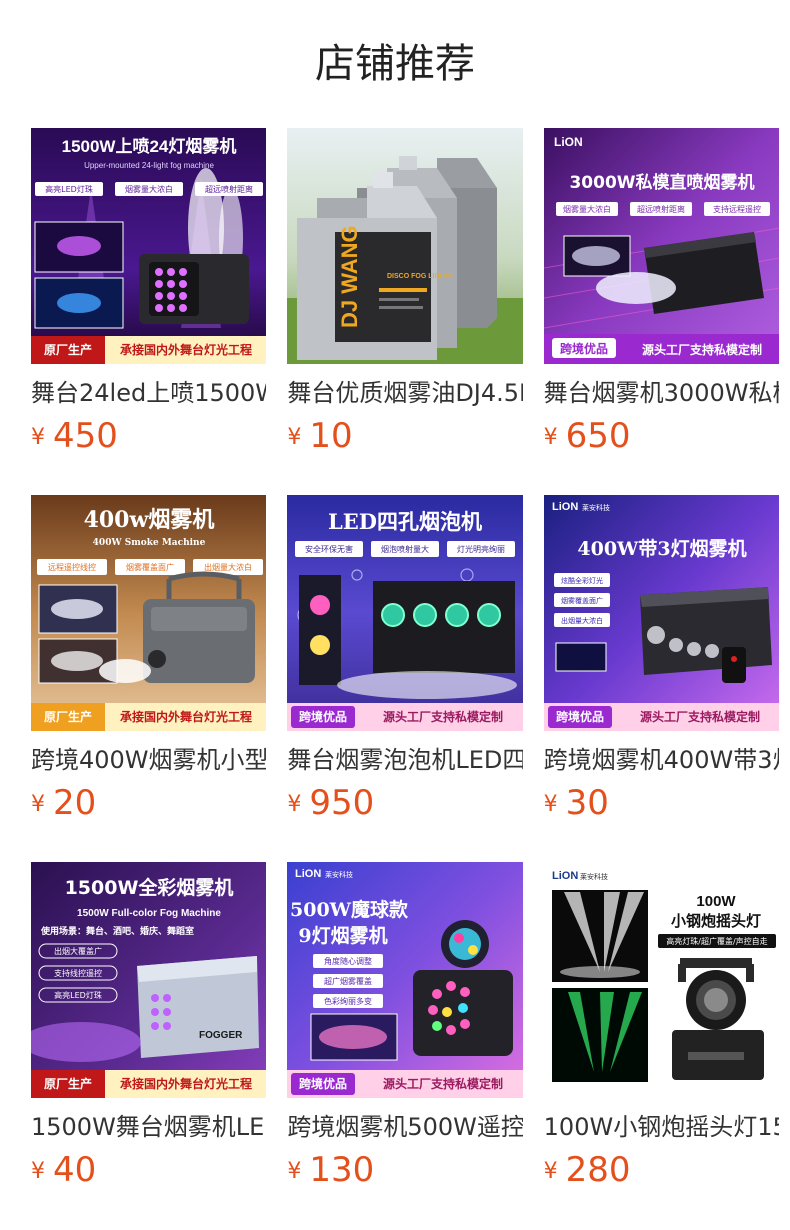 The image size is (790, 1230). I want to click on price-amount: 450, so click(85, 436).